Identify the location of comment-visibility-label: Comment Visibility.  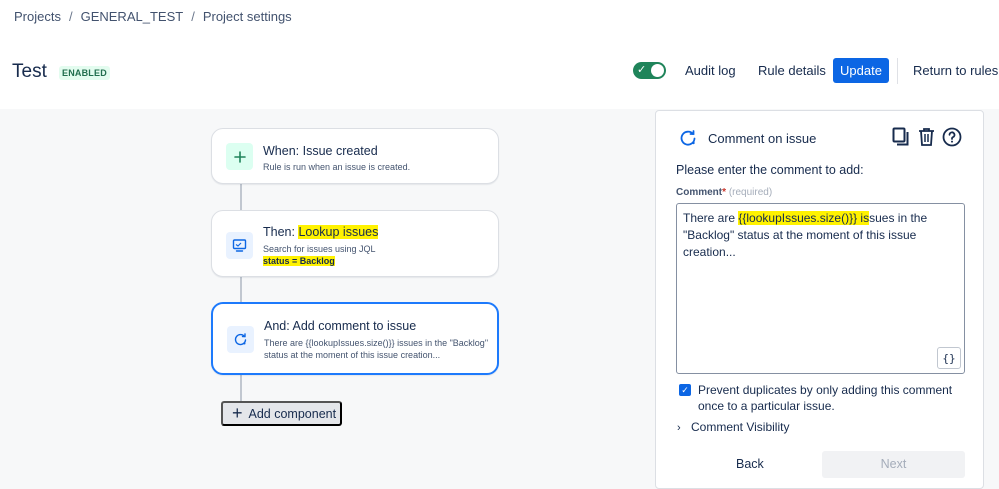
(740, 427).